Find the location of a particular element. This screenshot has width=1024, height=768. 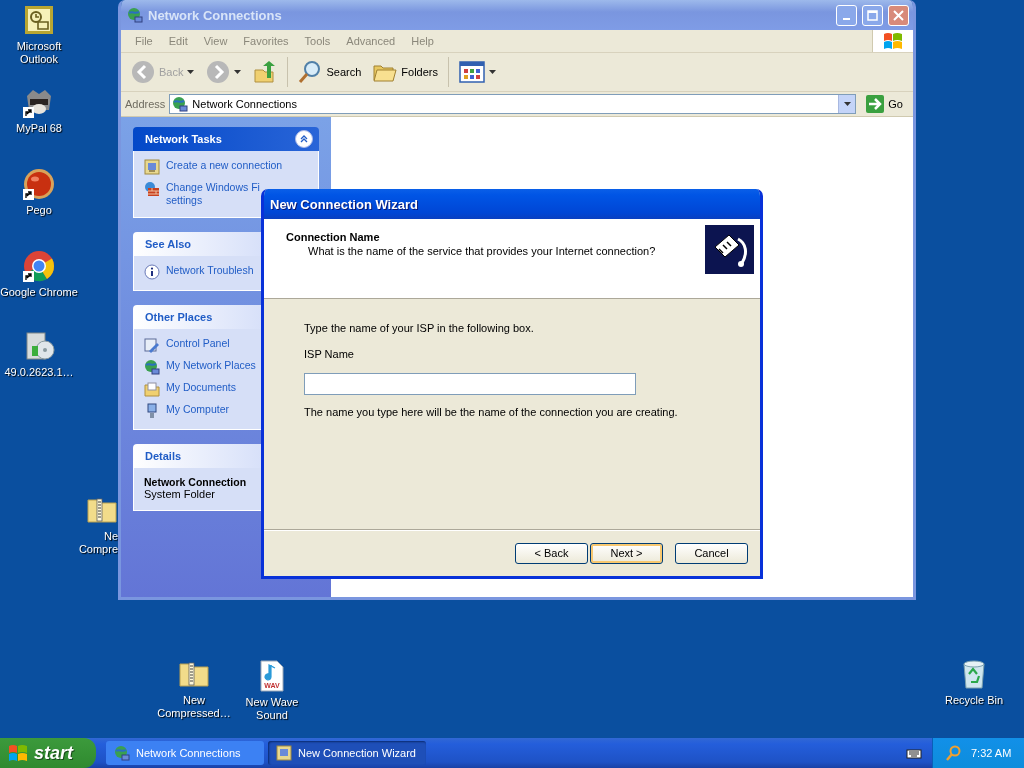

details-type: System Folder is located at coordinates (180, 494).